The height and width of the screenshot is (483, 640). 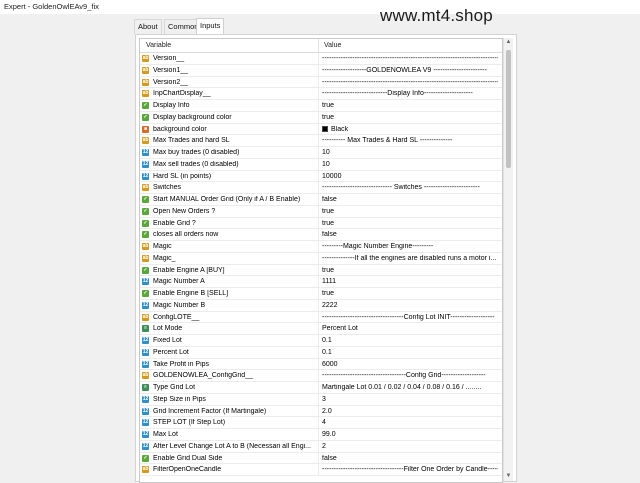 What do you see at coordinates (229, 293) in the screenshot?
I see `variable-cell: ✓ Enable Engine B [SELL]` at bounding box center [229, 293].